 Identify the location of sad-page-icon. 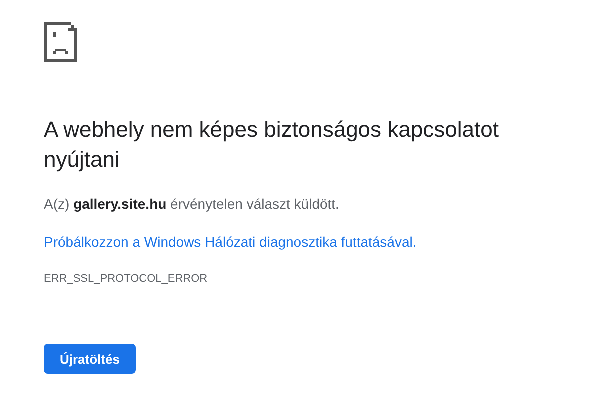
(60, 42).